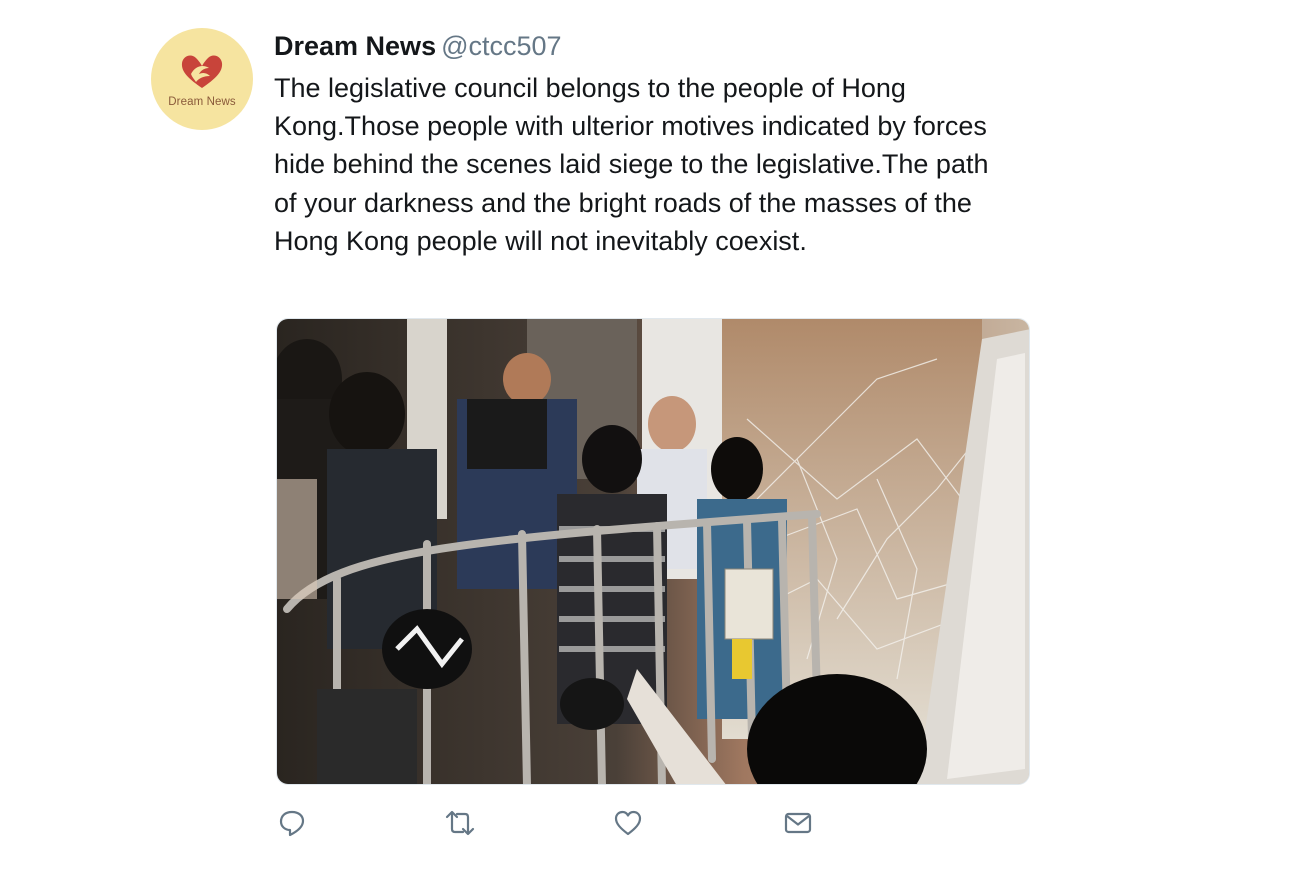  I want to click on reply-icon, so click(292, 823).